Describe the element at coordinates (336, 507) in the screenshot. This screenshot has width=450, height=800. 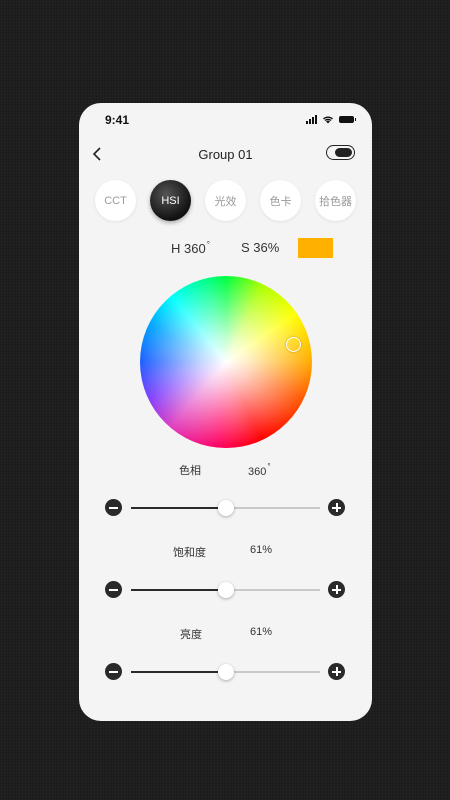
I see `hue-increase-button` at that location.